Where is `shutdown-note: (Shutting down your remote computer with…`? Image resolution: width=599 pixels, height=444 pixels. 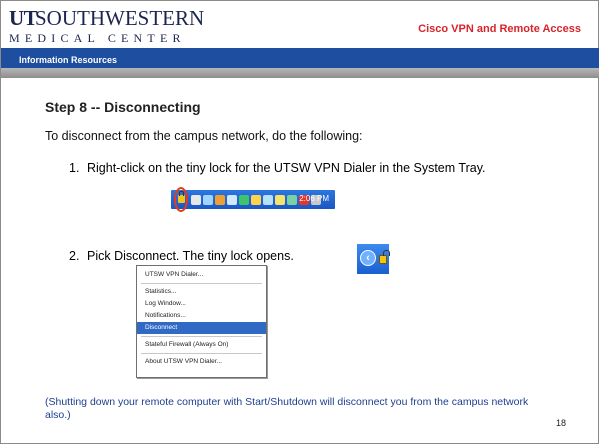 shutdown-note: (Shutting down your remote computer with… is located at coordinates (287, 408).